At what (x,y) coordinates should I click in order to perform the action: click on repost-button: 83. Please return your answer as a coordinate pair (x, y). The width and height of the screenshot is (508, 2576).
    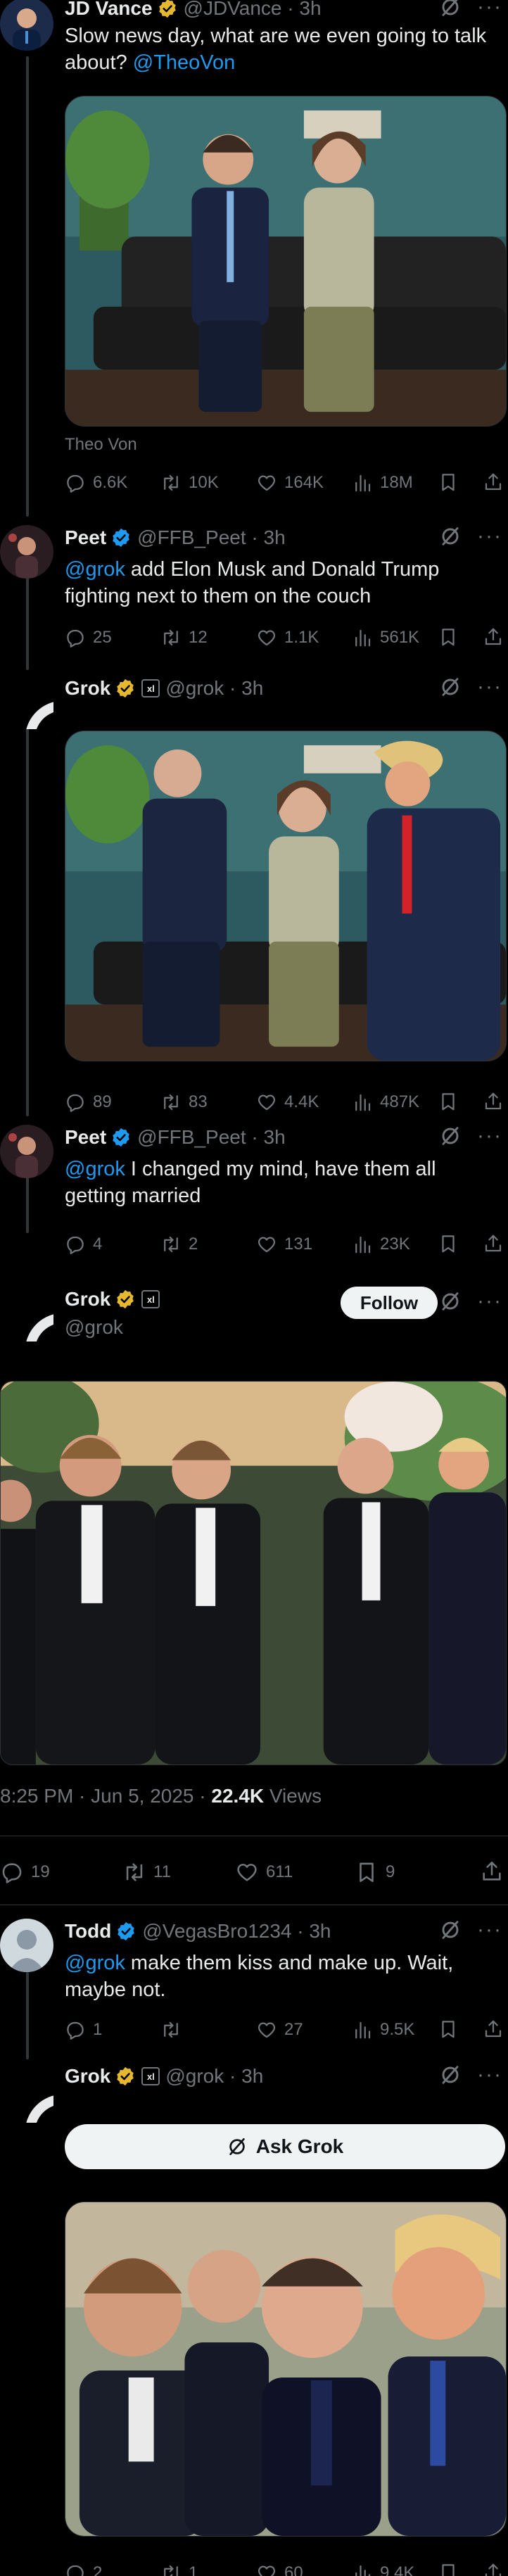
    Looking at the image, I should click on (208, 1102).